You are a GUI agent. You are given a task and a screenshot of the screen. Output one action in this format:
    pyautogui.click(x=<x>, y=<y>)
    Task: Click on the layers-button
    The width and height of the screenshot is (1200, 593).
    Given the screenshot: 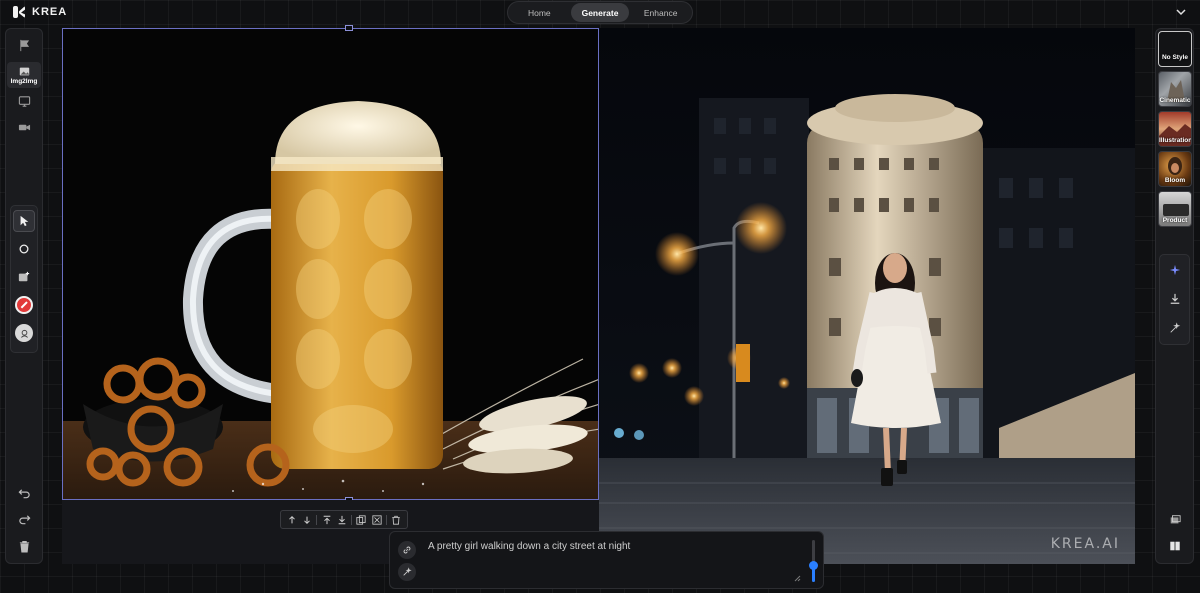 What is the action you would take?
    pyautogui.click(x=1175, y=520)
    